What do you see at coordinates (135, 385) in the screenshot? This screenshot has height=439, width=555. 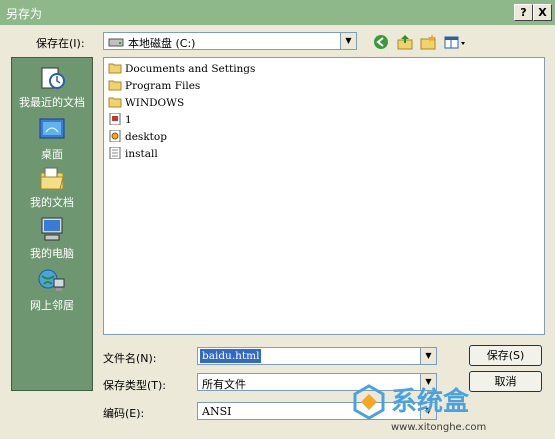 I see `filetype-label: 保存类型(T):` at bounding box center [135, 385].